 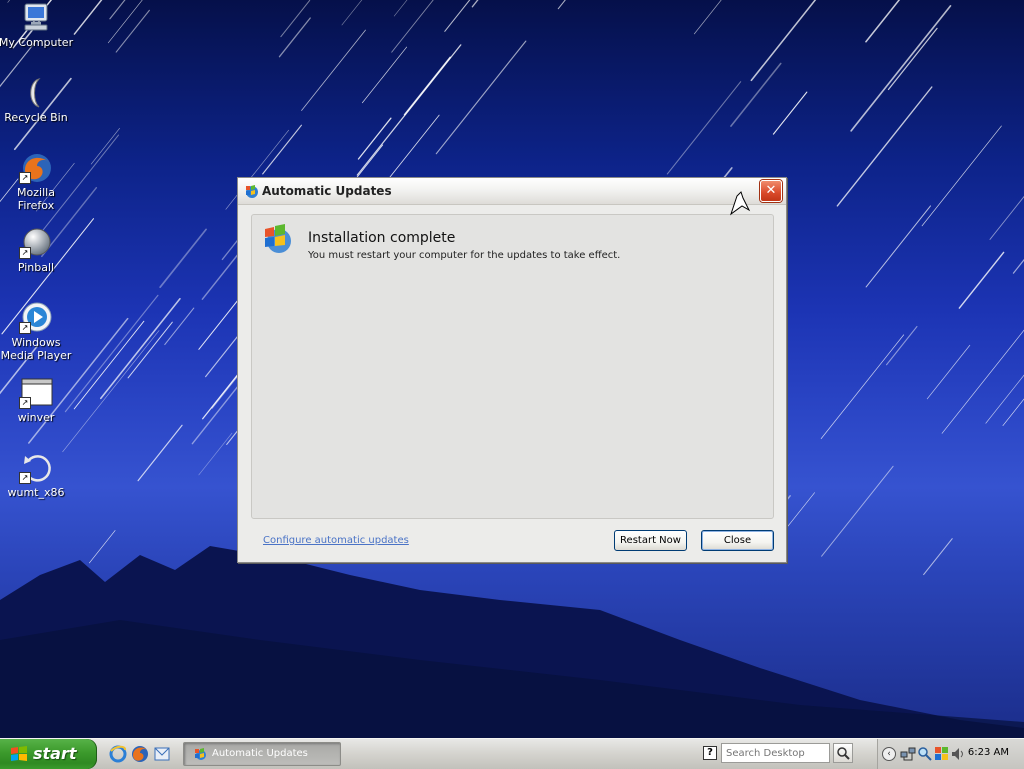 I want to click on clock: 6:23 AM, so click(x=988, y=752).